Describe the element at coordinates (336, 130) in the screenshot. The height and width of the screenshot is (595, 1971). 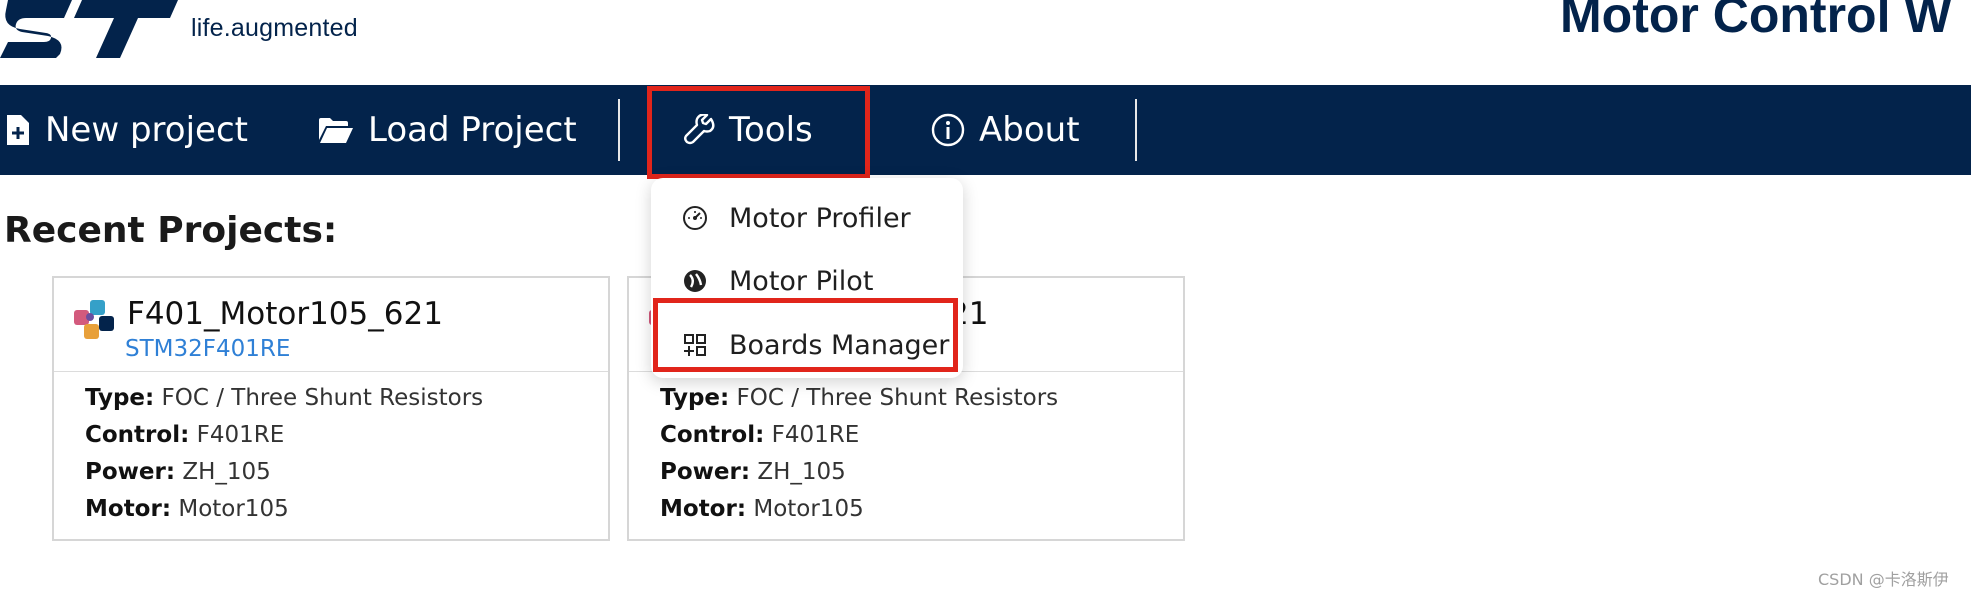
I see `folder-open-icon` at that location.